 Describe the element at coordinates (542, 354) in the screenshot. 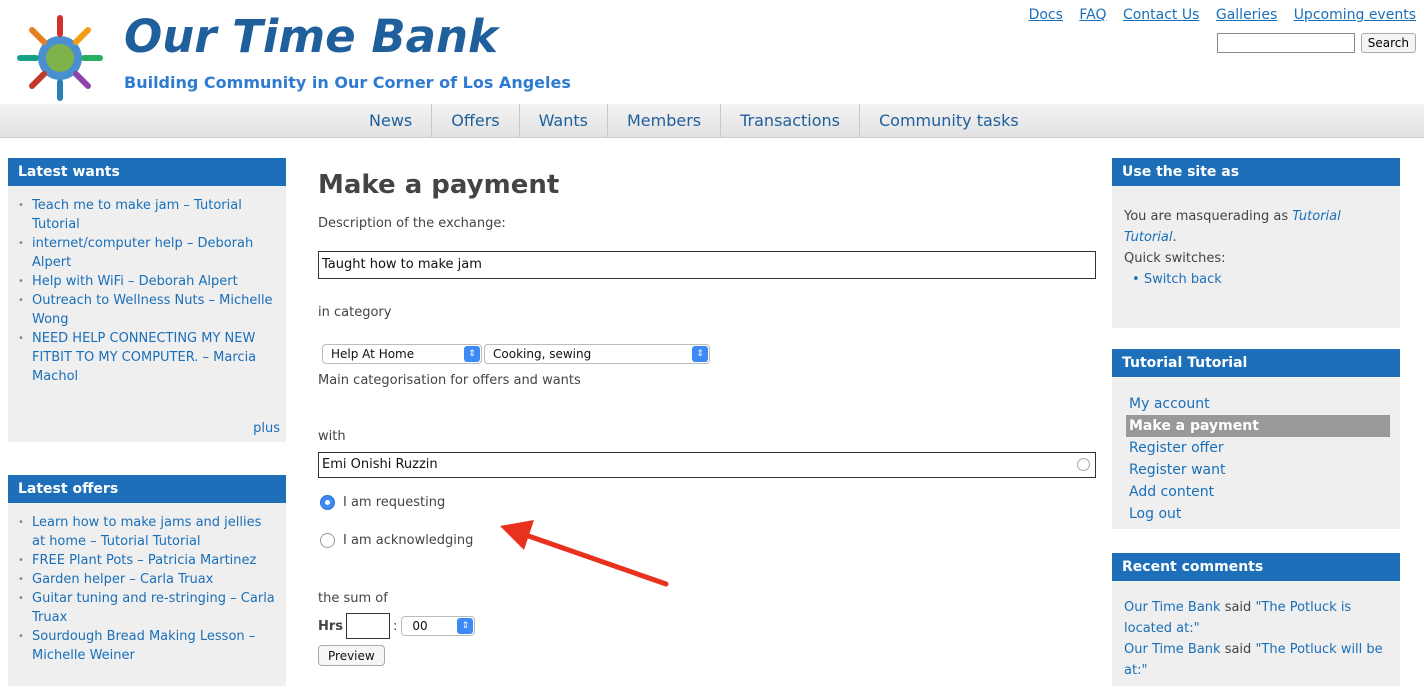

I see `category-select-secondary-value: Cooking, sewing` at that location.